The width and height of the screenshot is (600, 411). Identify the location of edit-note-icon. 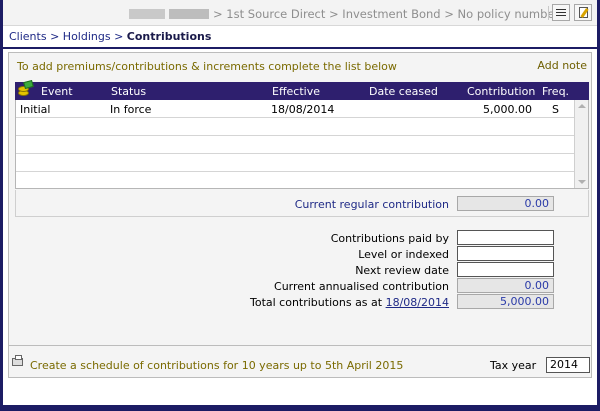
(583, 12).